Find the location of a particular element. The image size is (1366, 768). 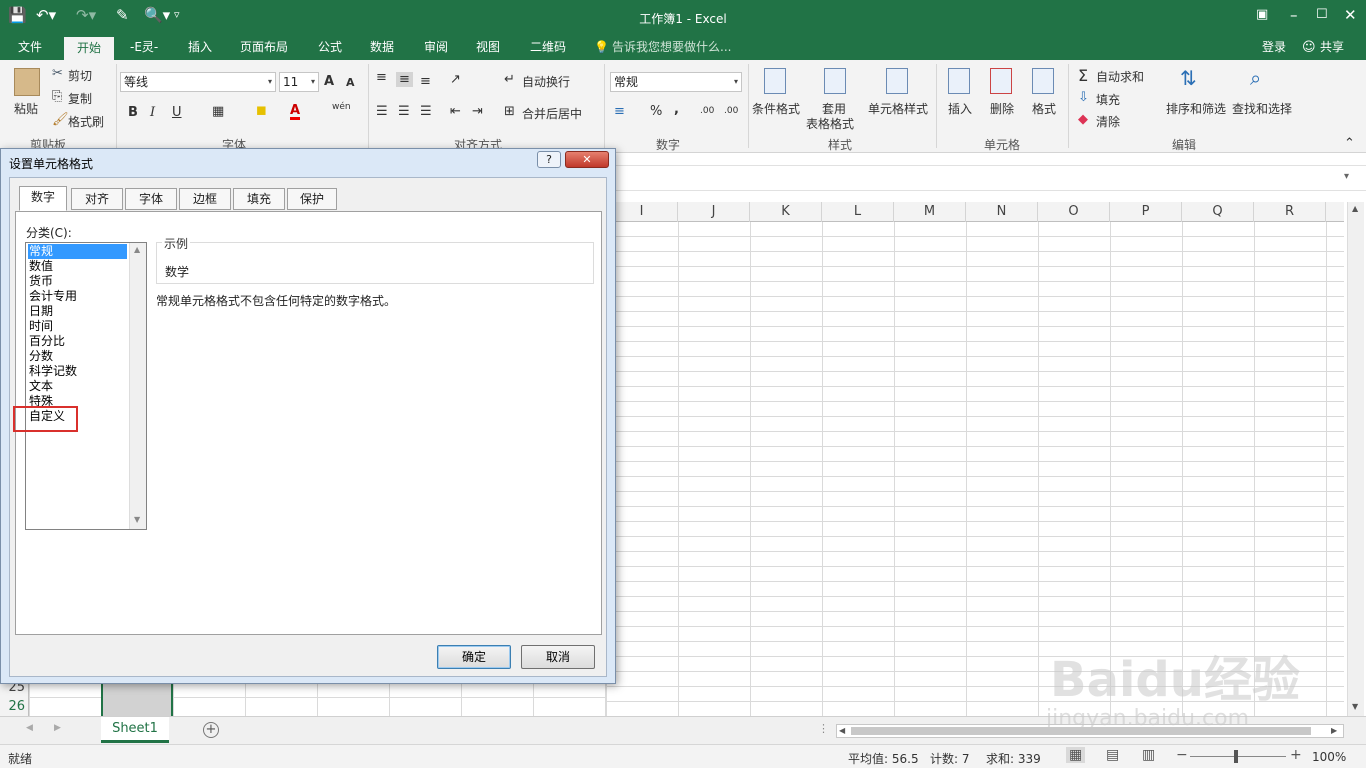

category-number: 数值 is located at coordinates (40, 266).